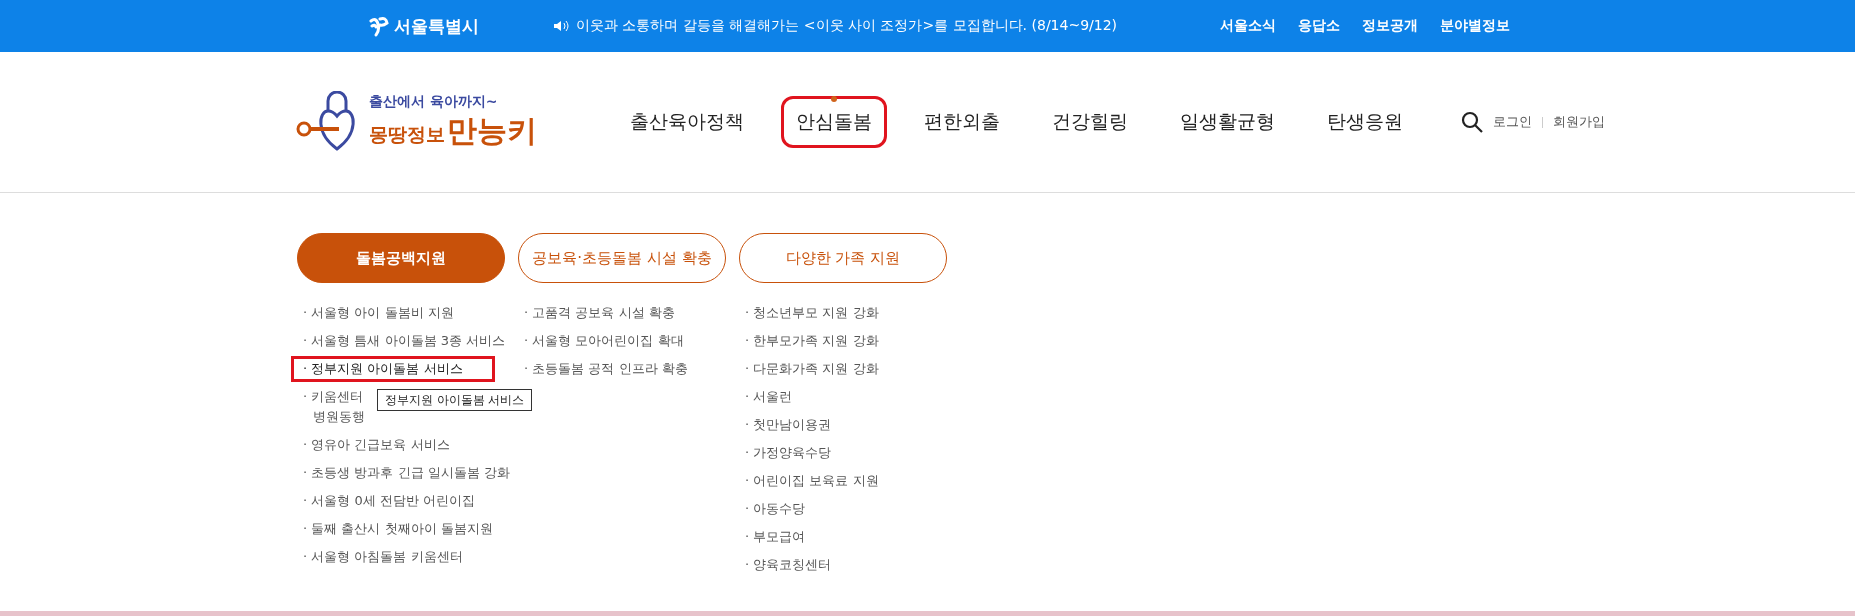  Describe the element at coordinates (562, 26) in the screenshot. I see `speaker-icon` at that location.